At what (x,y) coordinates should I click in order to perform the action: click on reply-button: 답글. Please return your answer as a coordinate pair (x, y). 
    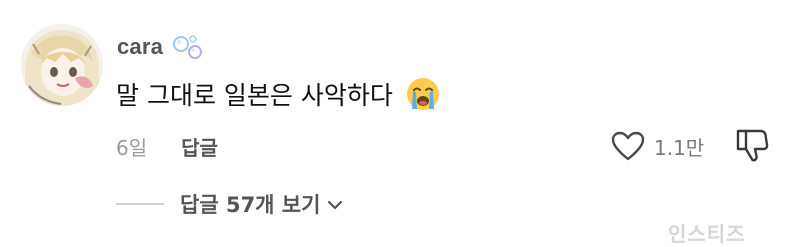
    Looking at the image, I should click on (199, 146).